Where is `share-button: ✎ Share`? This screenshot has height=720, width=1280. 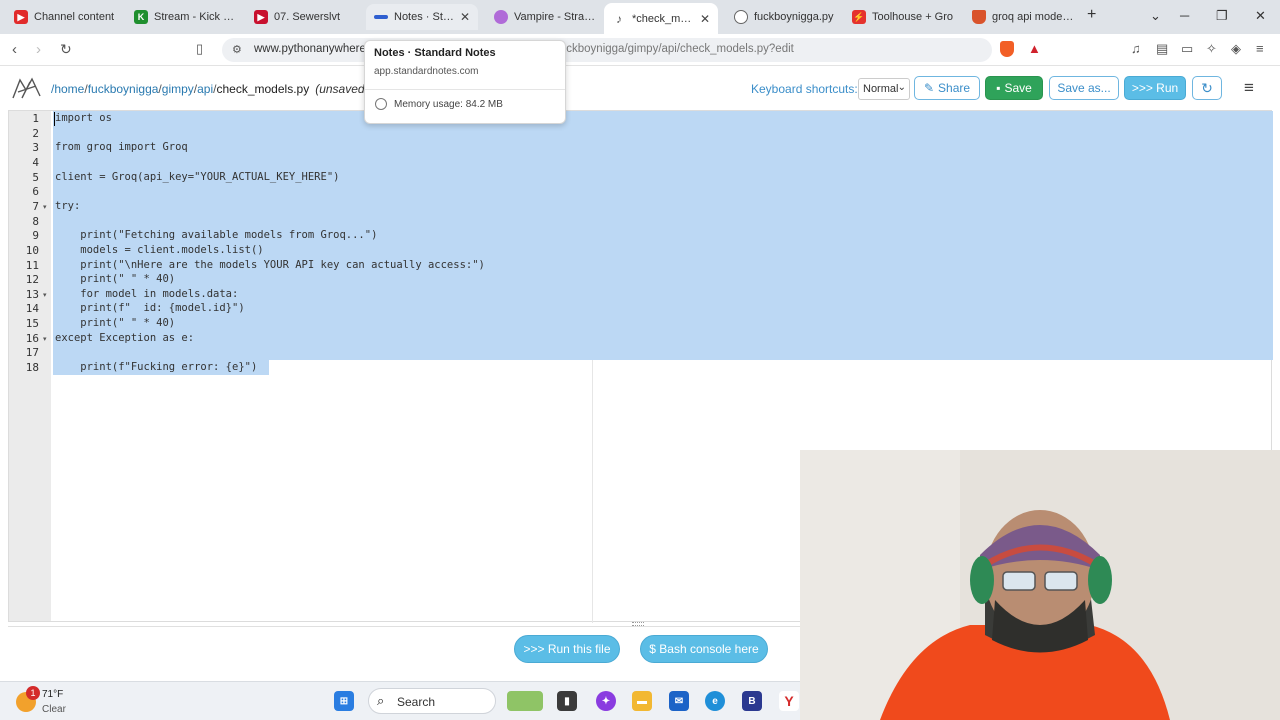 share-button: ✎ Share is located at coordinates (947, 88).